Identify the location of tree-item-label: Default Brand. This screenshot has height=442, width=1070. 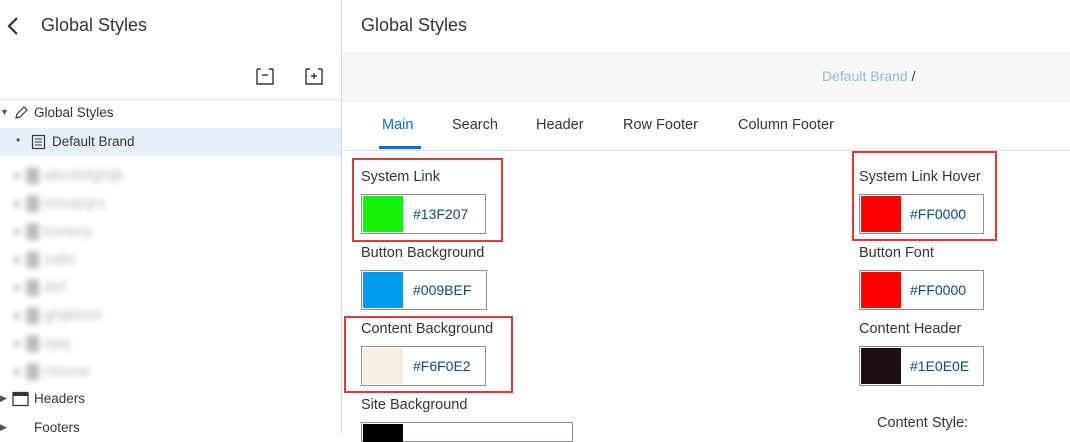
(93, 141).